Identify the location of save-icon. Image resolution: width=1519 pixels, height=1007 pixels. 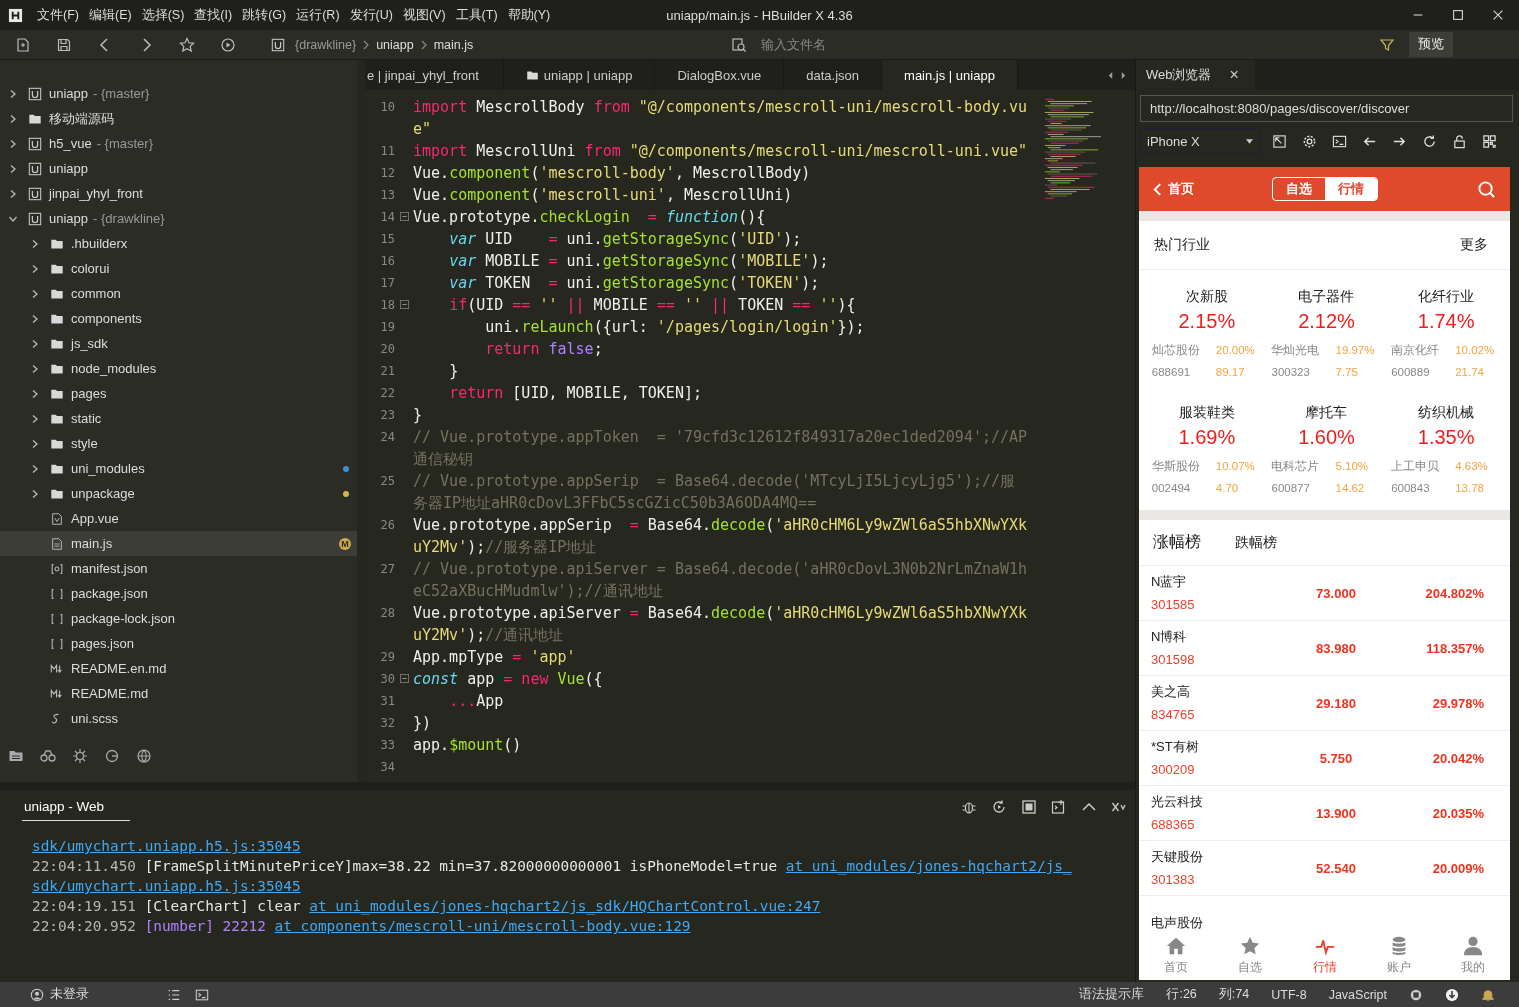
(64, 44).